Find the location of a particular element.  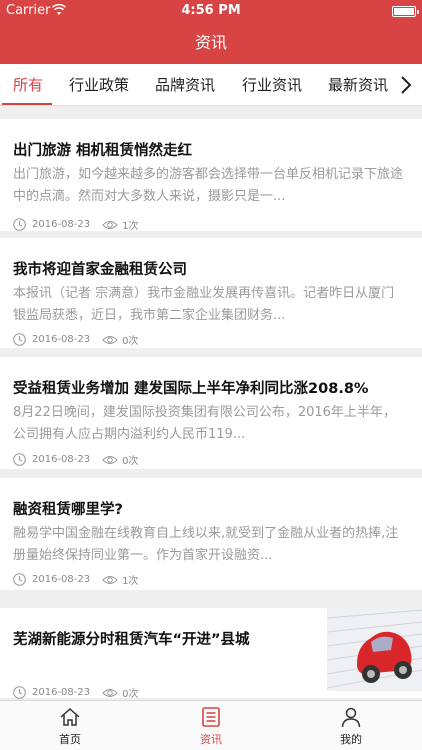

home-icon is located at coordinates (70, 716).